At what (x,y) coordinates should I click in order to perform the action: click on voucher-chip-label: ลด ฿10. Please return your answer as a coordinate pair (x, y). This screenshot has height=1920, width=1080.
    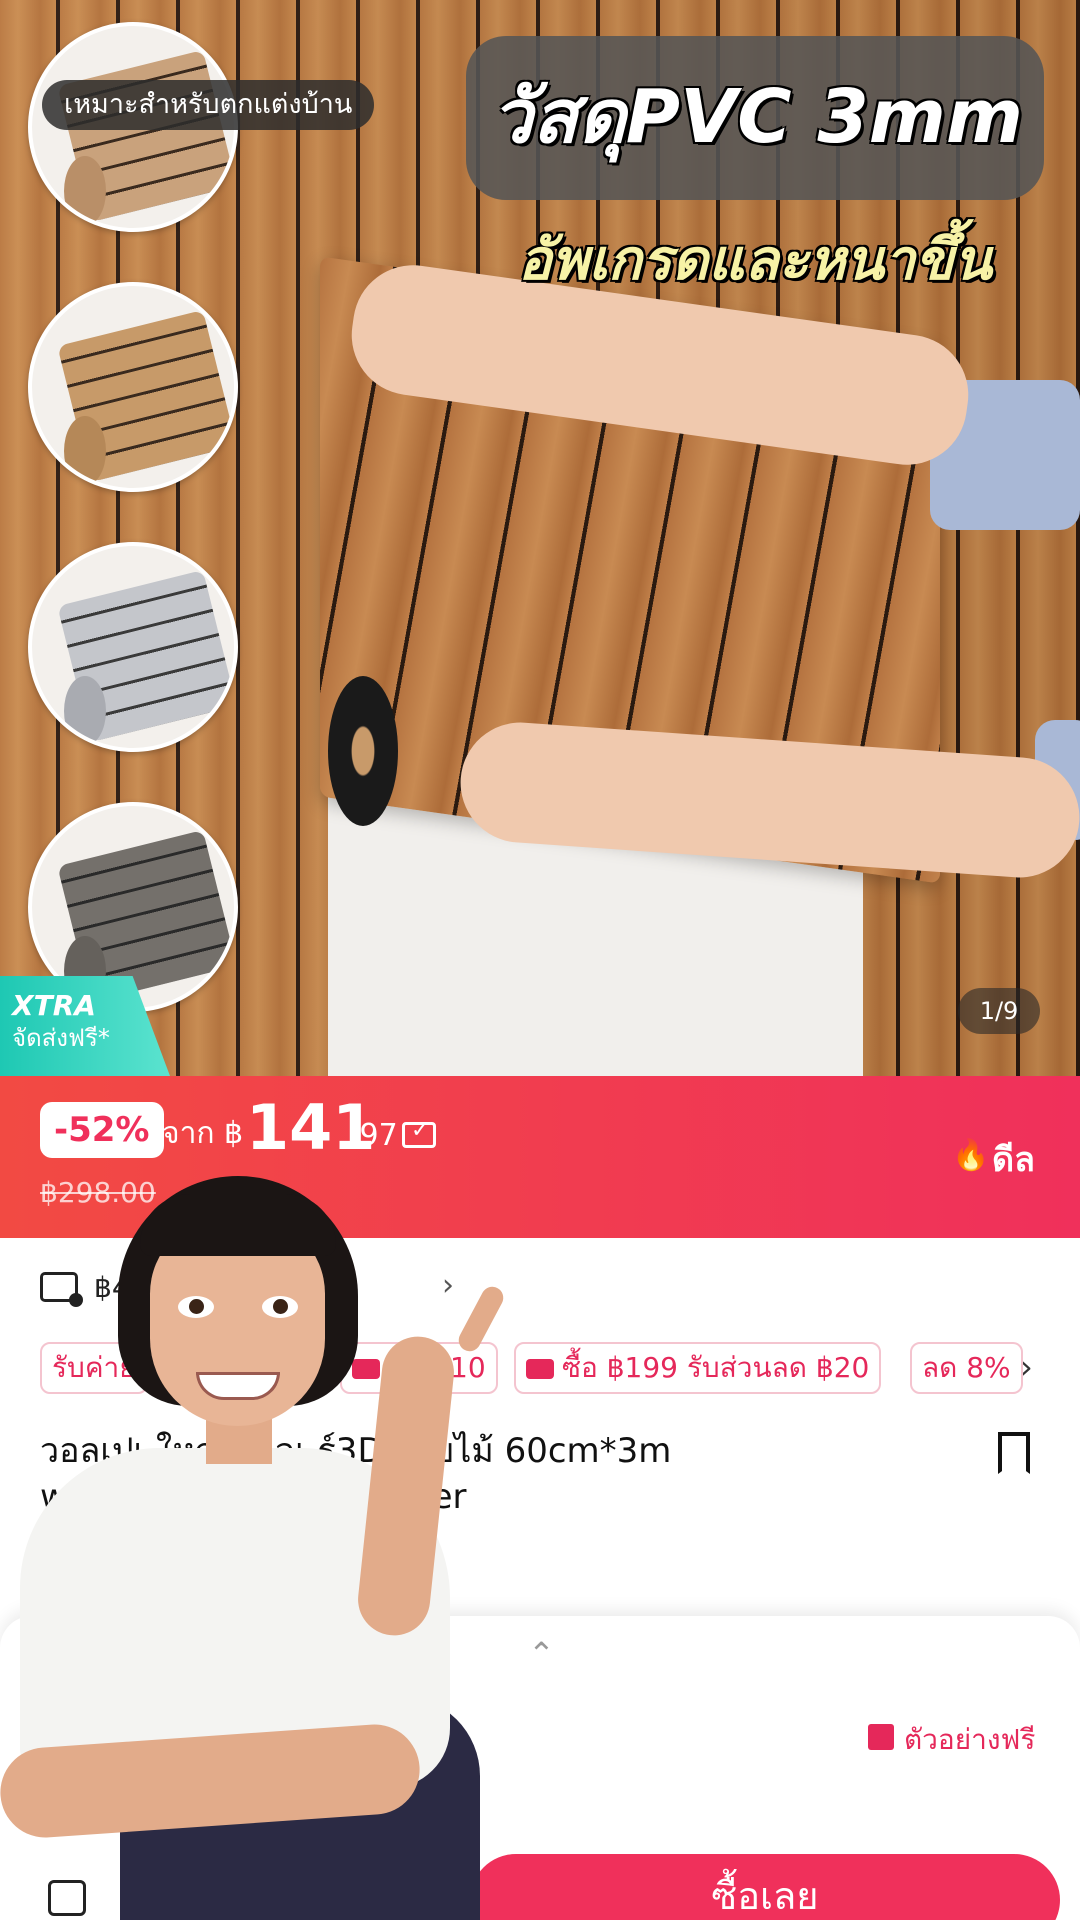
    Looking at the image, I should click on (437, 1367).